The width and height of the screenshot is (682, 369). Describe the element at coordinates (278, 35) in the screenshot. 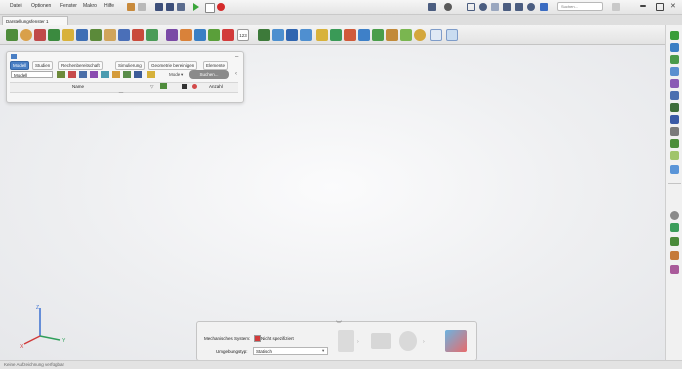

I see `axis-icon` at that location.